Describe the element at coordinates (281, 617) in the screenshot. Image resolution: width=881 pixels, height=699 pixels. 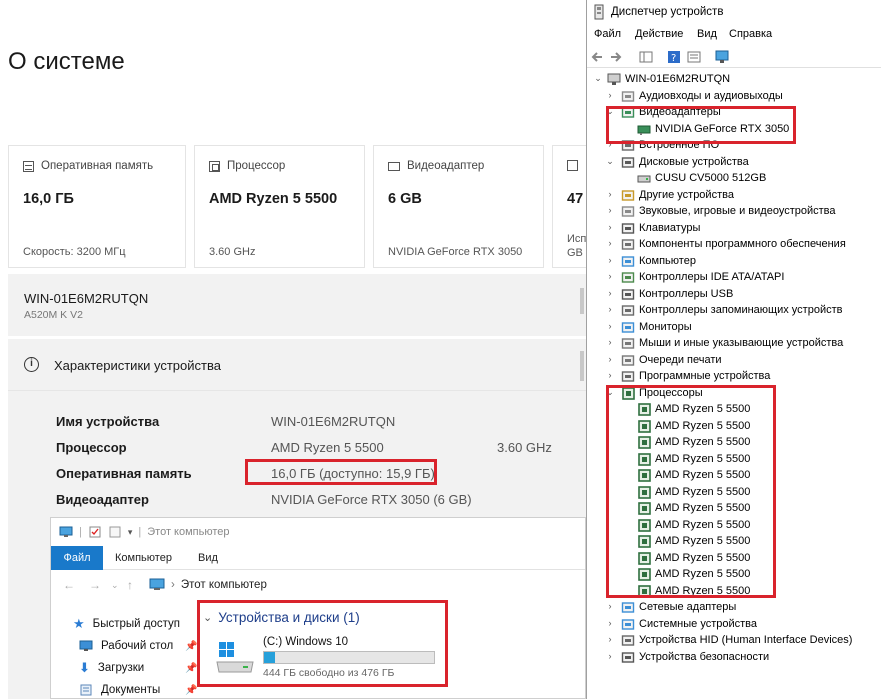
I see `devices-drives-group-header: ⌄ Устройства и диски (1)` at that location.